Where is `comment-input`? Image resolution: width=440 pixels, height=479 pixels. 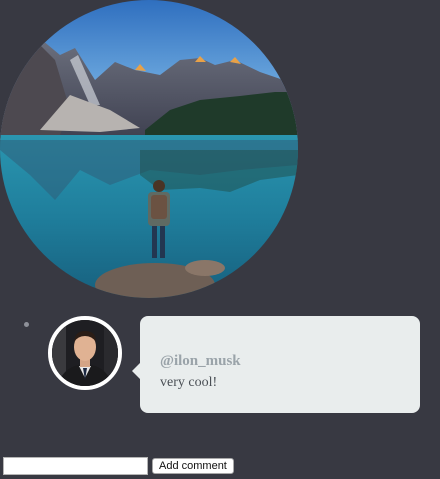 comment-input is located at coordinates (75, 466).